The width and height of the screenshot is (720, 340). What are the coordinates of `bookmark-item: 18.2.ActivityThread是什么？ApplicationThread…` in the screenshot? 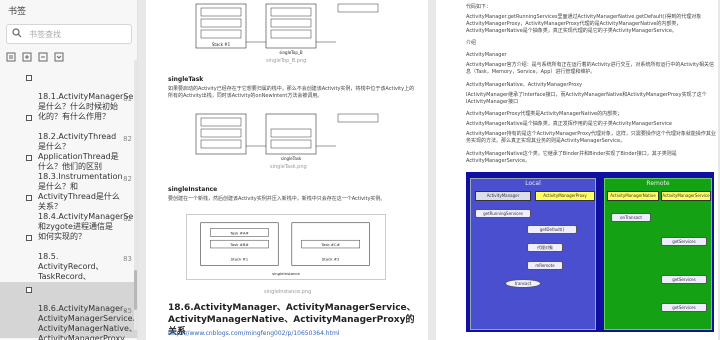 It's located at (68, 140).